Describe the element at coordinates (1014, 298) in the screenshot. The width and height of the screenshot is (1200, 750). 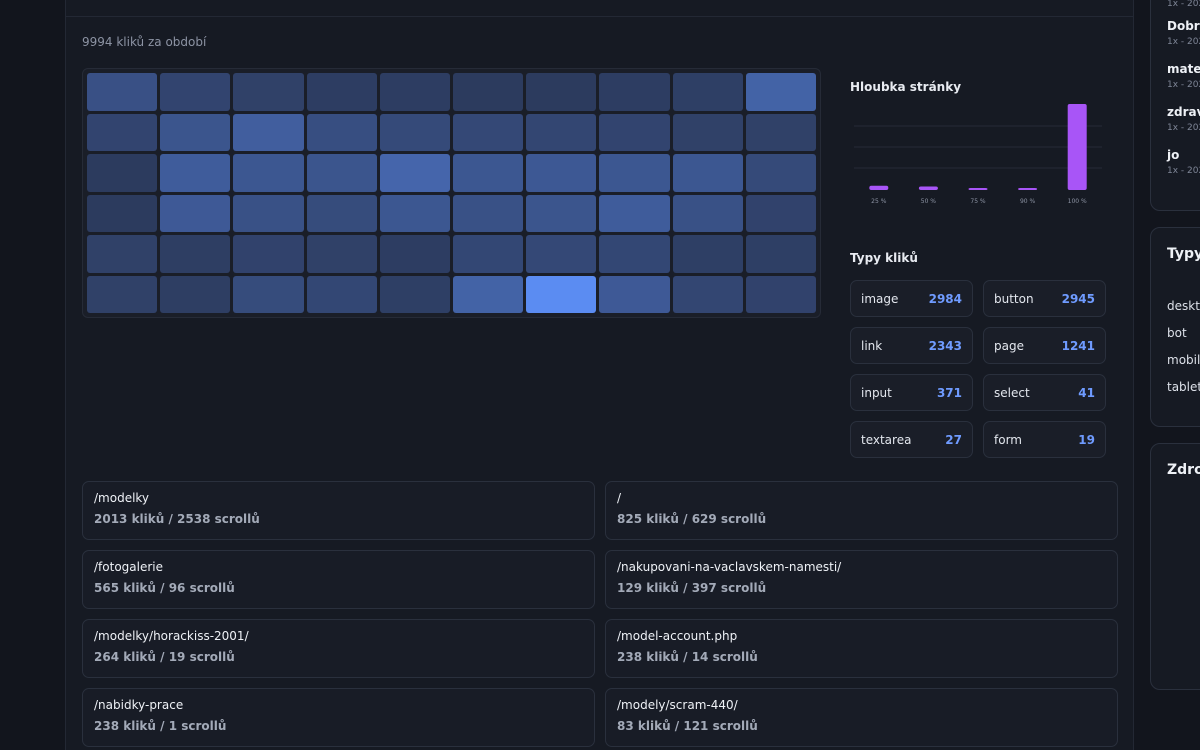
I see `click-type-label: button` at that location.